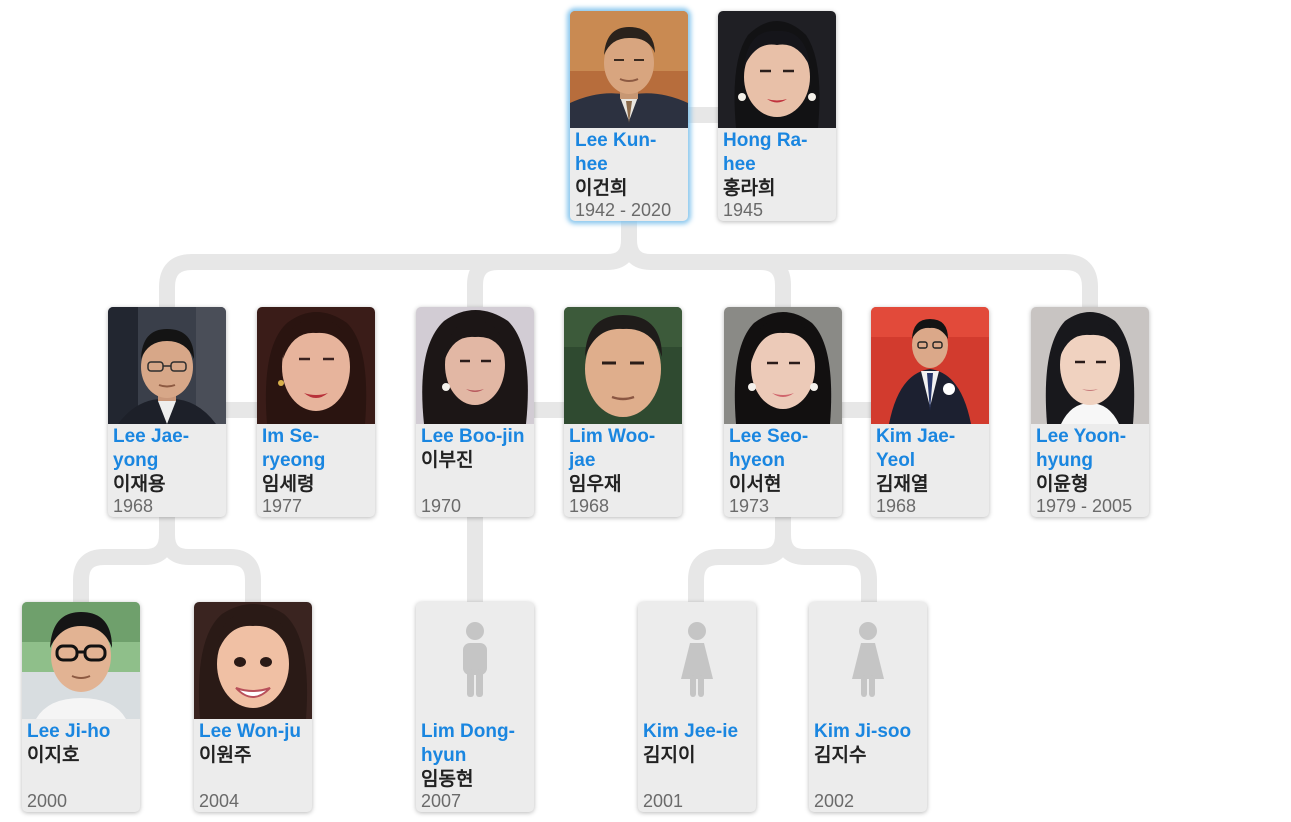 Image resolution: width=1291 pixels, height=822 pixels. I want to click on person-card-lim-woo-jae: Lim Woo-jae 임우재 1968, so click(623, 412).